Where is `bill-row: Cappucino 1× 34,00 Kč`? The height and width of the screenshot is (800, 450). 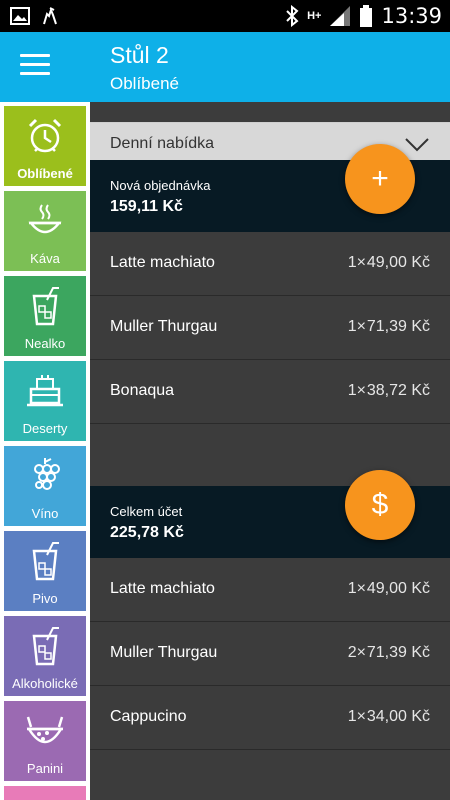 bill-row: Cappucino 1× 34,00 Kč is located at coordinates (270, 718).